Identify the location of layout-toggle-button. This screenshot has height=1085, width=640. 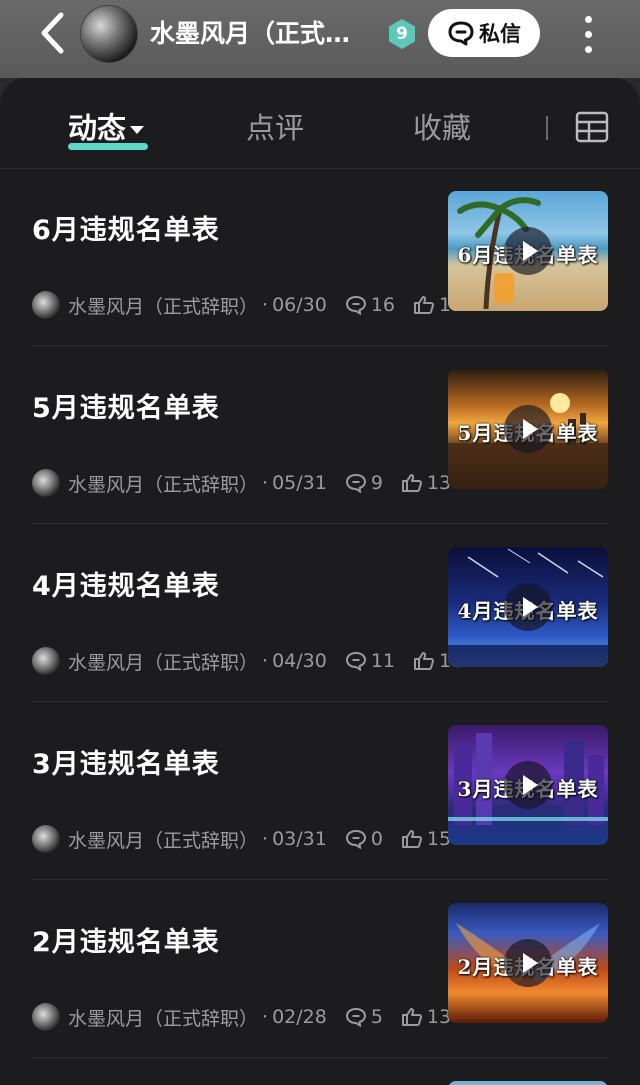
(592, 127).